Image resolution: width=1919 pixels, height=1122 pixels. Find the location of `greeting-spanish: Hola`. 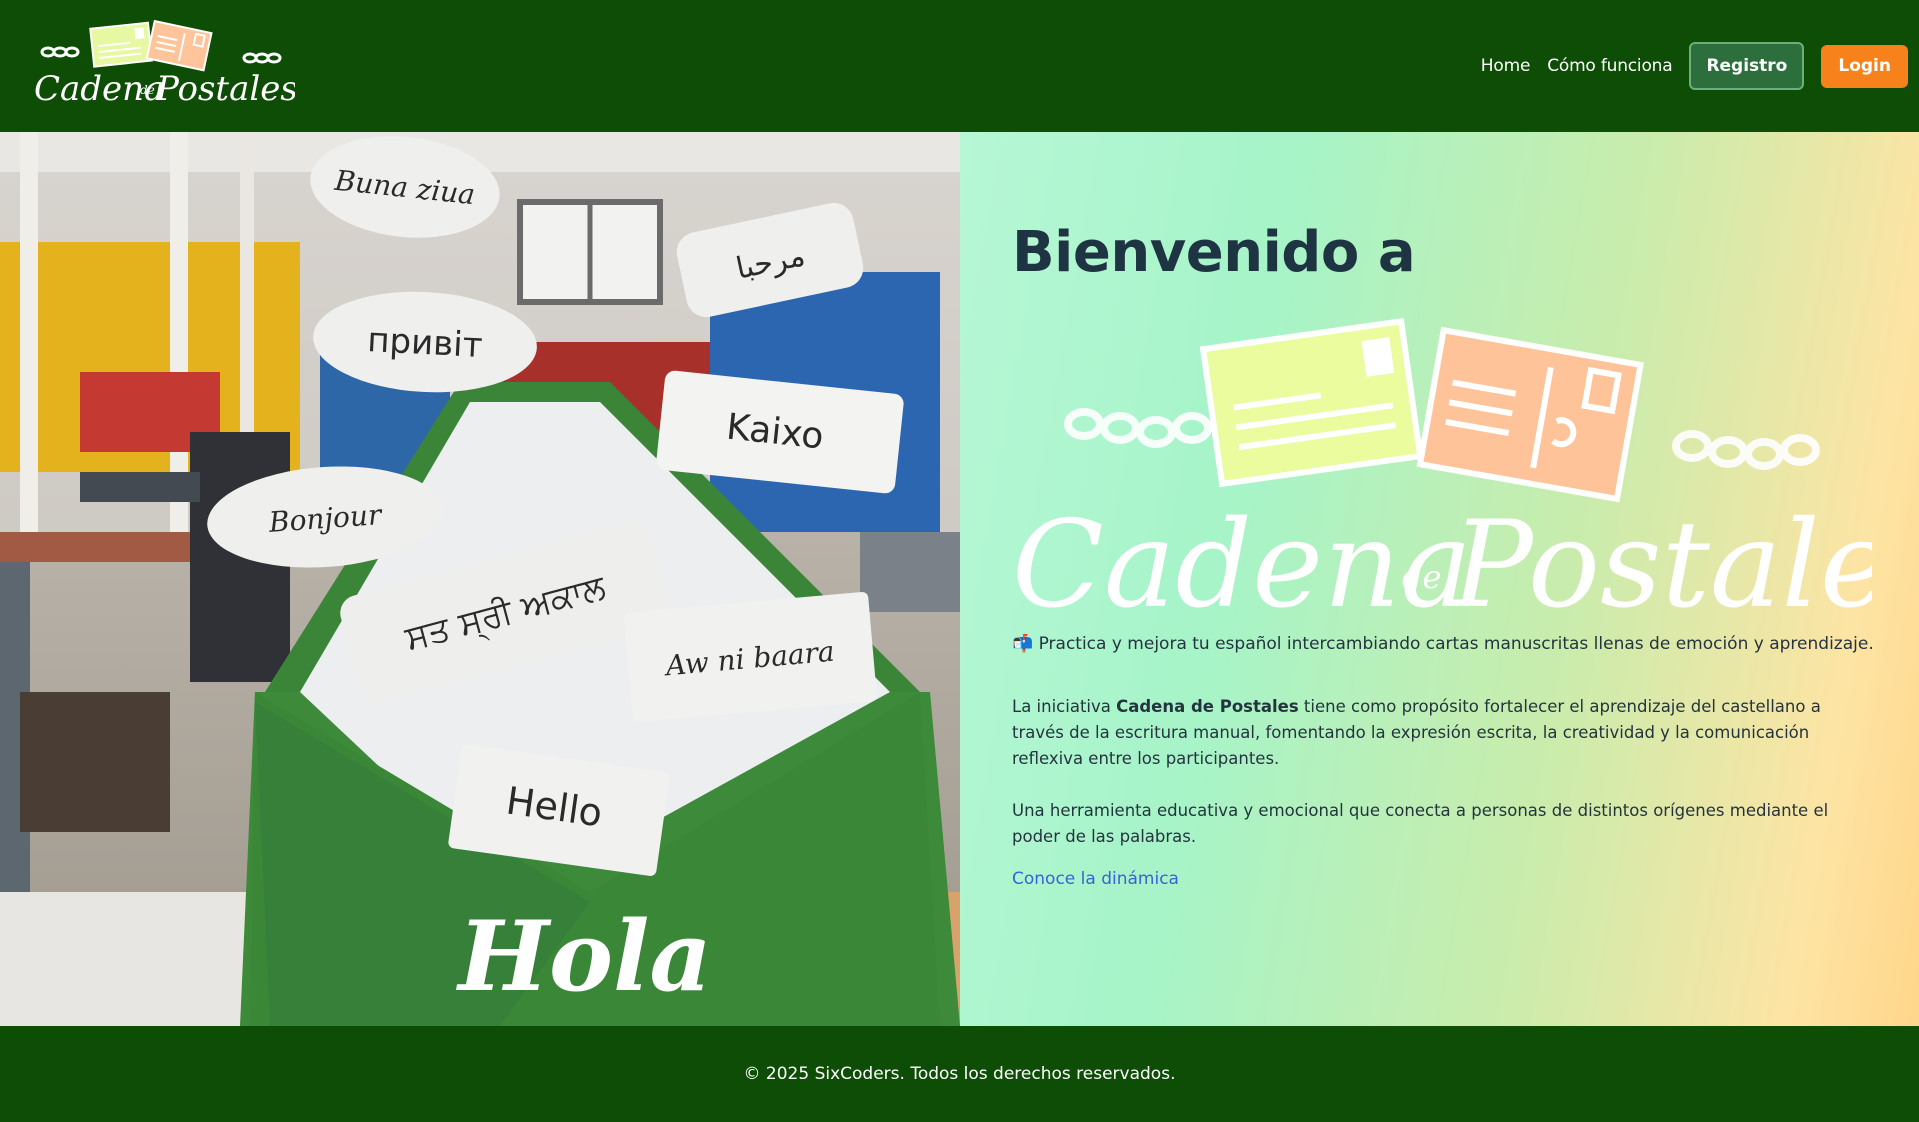

greeting-spanish: Hola is located at coordinates (583, 956).